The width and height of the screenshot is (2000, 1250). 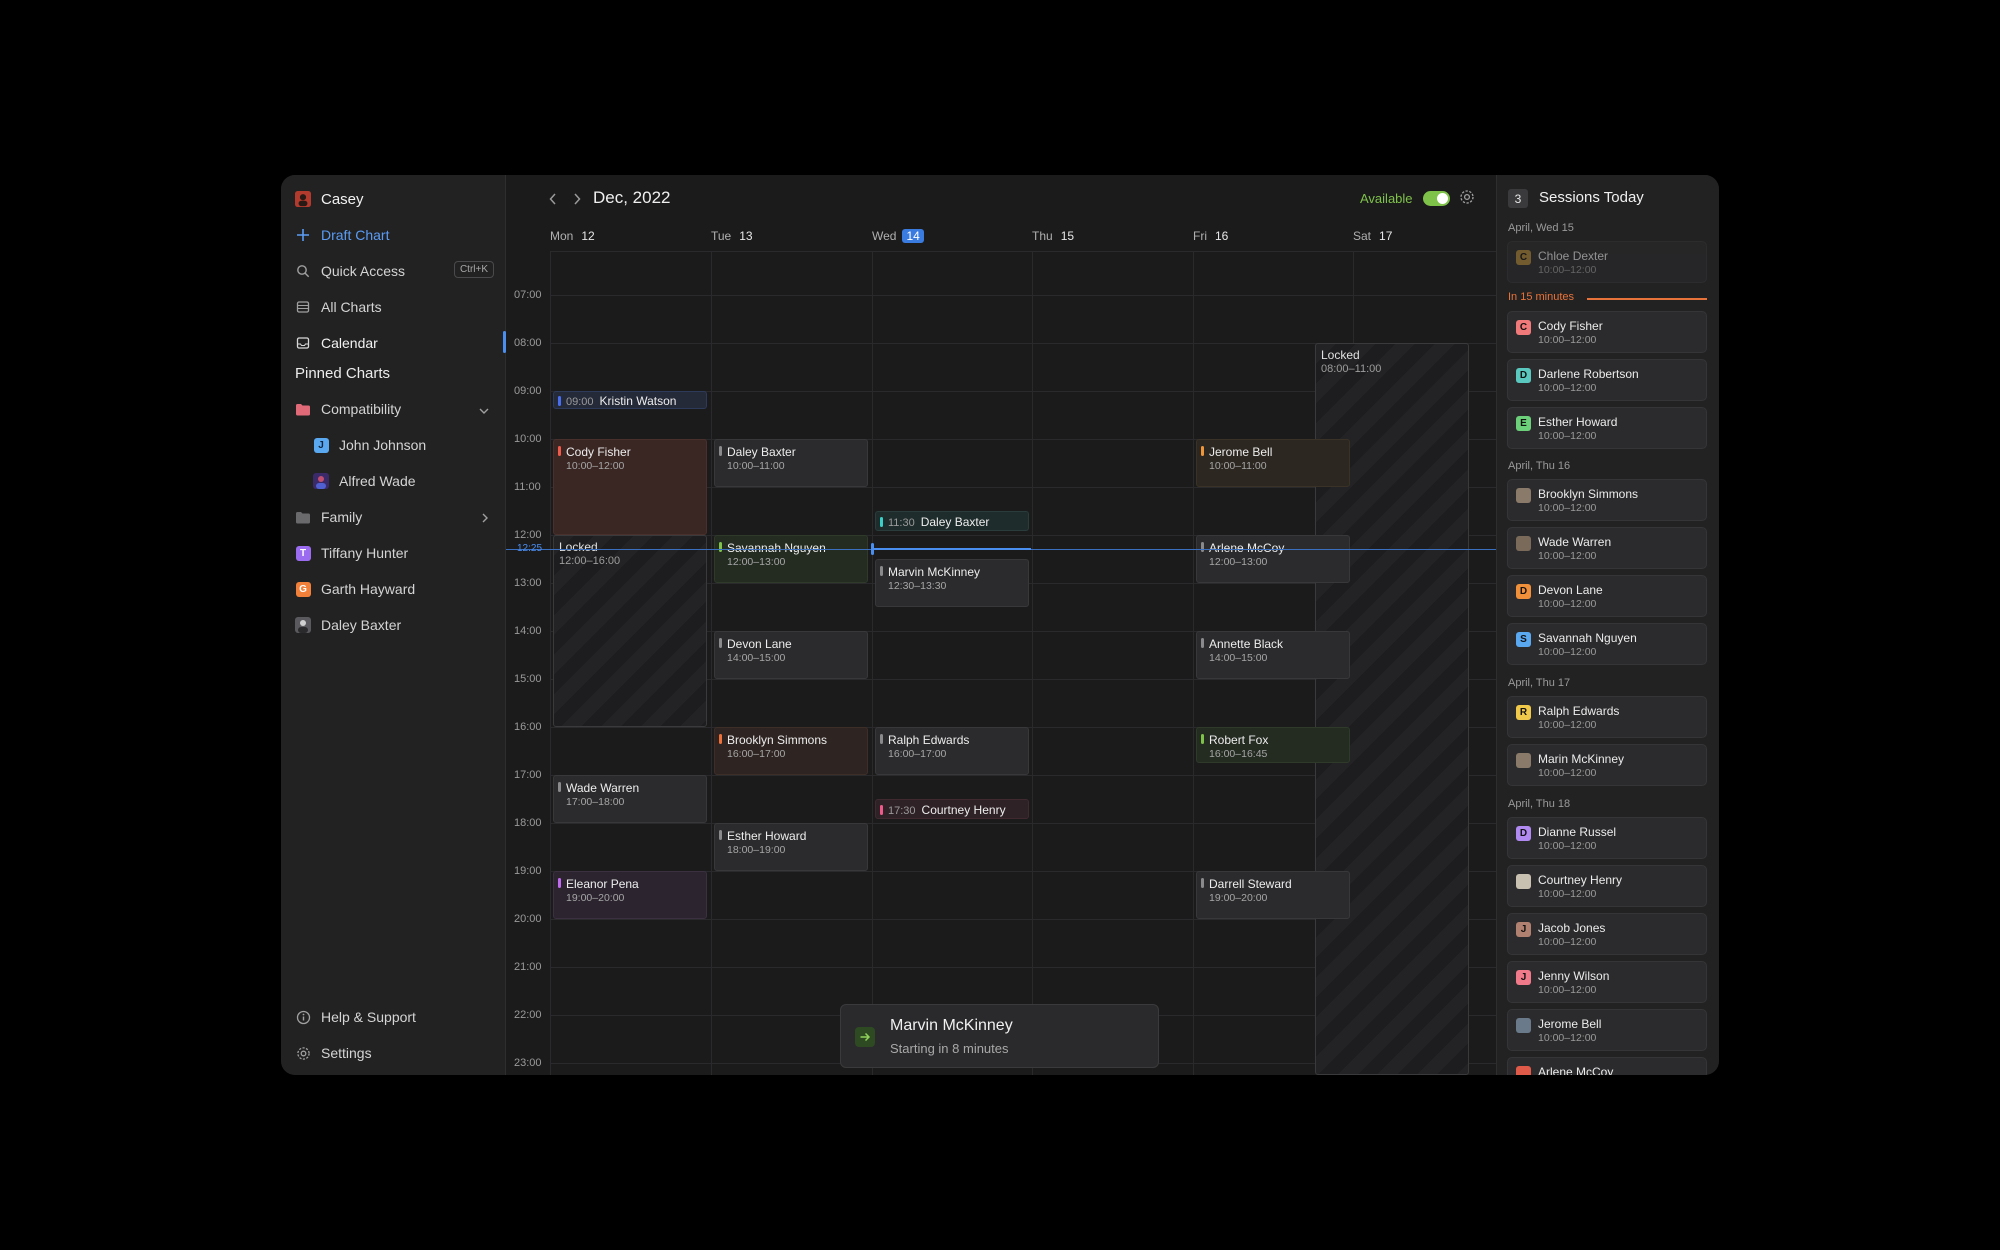 I want to click on event-brooklyn-simmons: Brooklyn Simmons 16:00–17:00, so click(x=791, y=751).